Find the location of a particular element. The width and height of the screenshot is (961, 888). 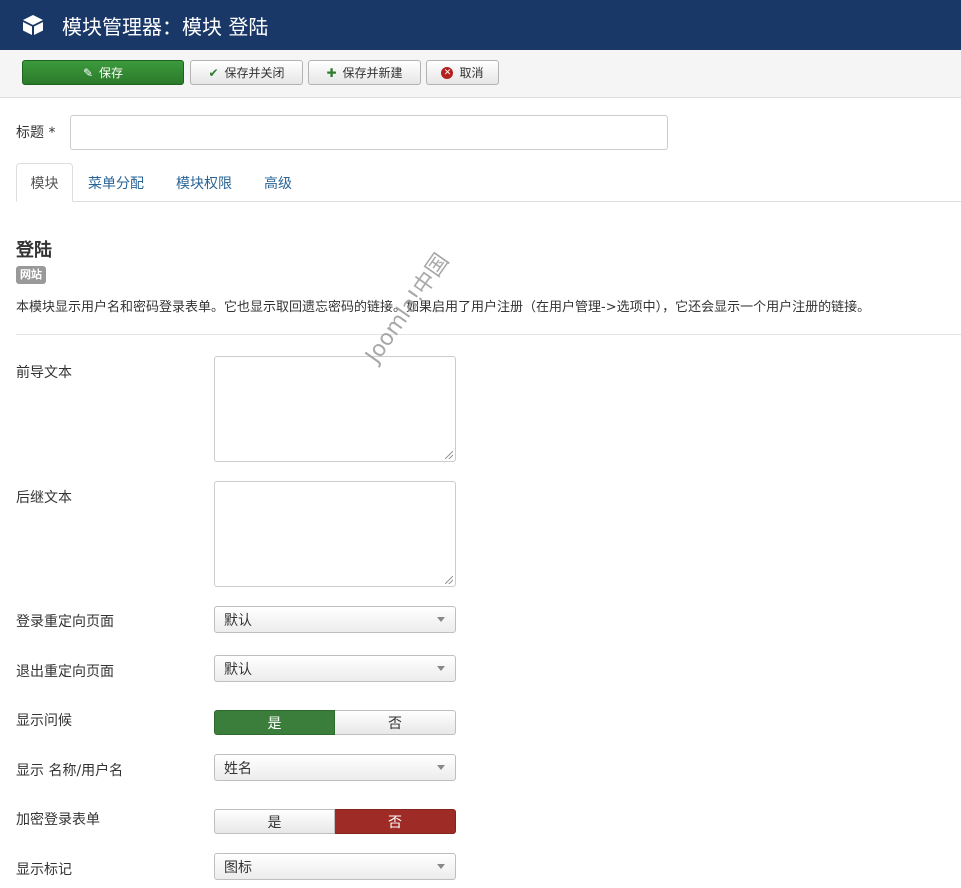

check-icon: ✔ is located at coordinates (213, 72).